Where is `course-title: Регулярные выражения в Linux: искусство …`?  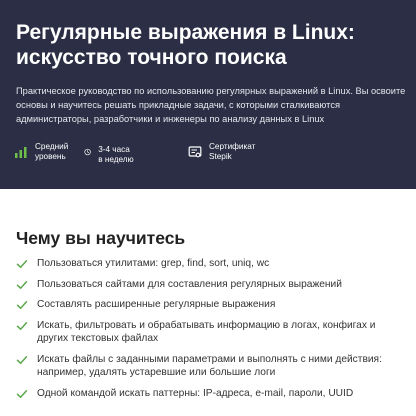 course-title: Регулярные выражения в Linux: искусство … is located at coordinates (185, 45).